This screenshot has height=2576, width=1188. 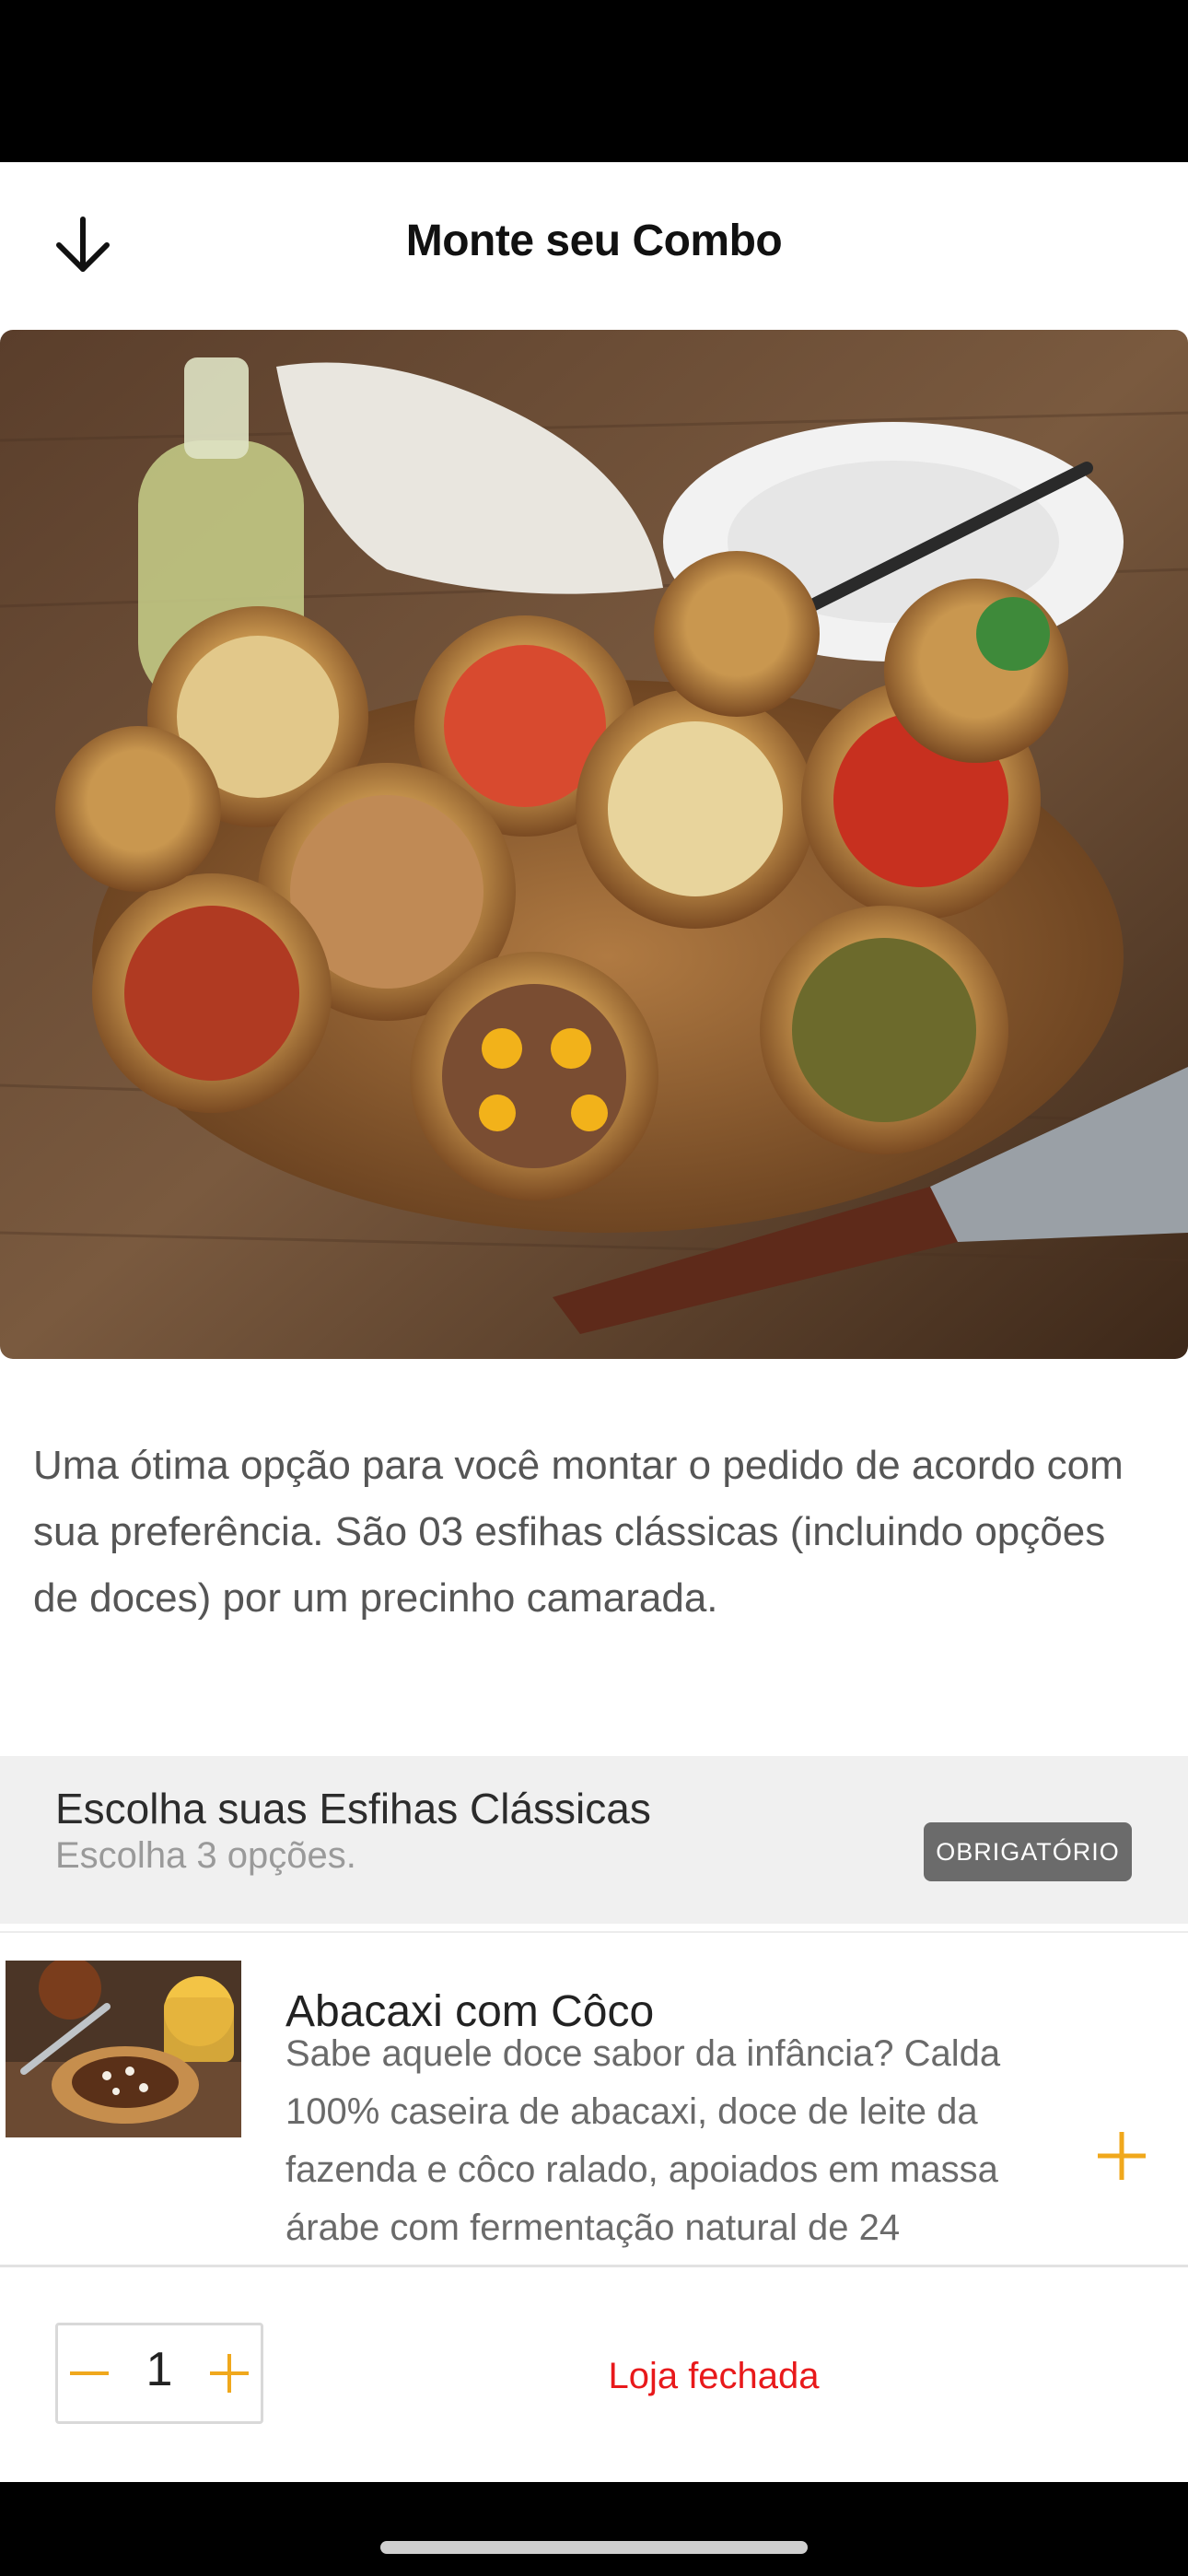 I want to click on store-status: Loja fechada, so click(x=714, y=2376).